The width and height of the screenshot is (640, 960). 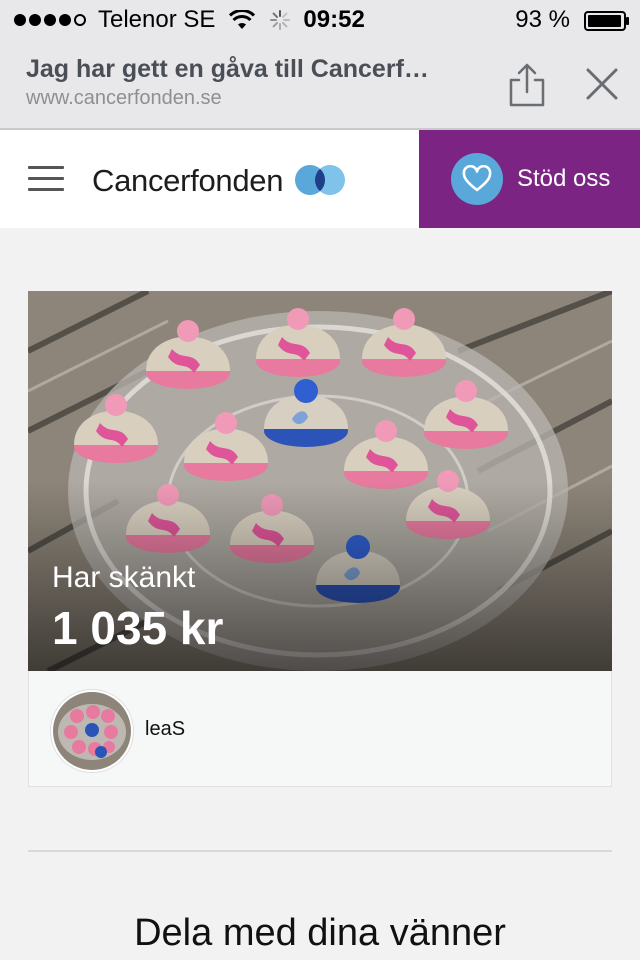 I want to click on support-us-button: Stöd oss, so click(x=529, y=179).